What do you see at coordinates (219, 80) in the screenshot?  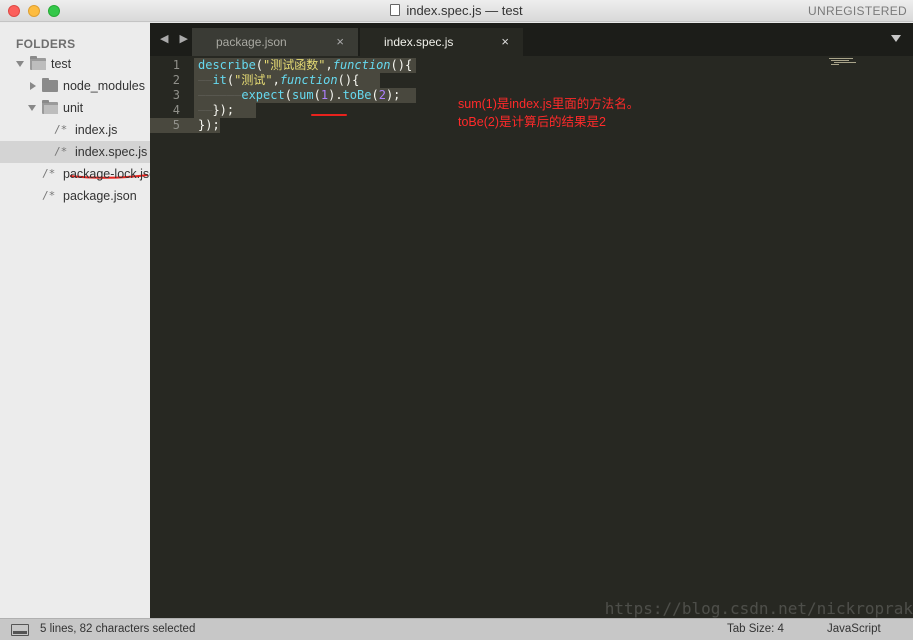 I see `code-token: it` at bounding box center [219, 80].